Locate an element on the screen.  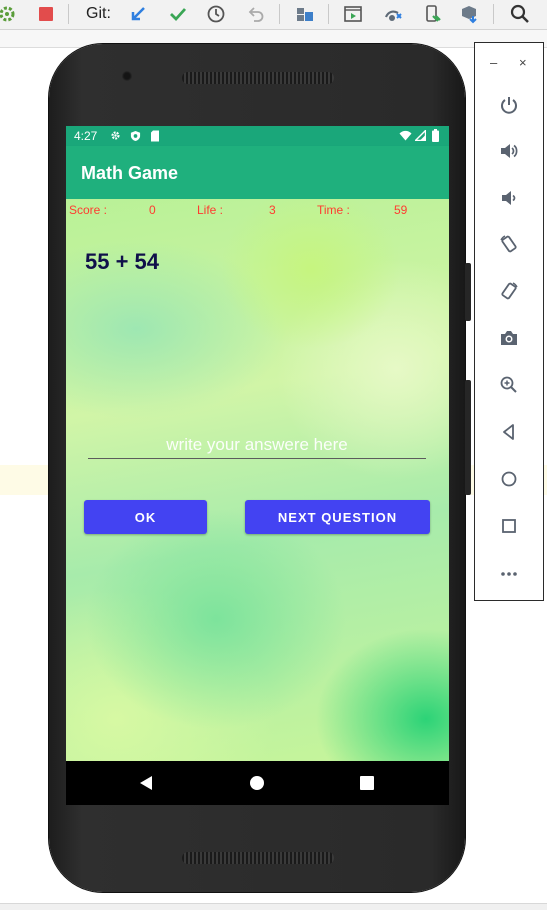
time-label: Time : is located at coordinates (333, 210).